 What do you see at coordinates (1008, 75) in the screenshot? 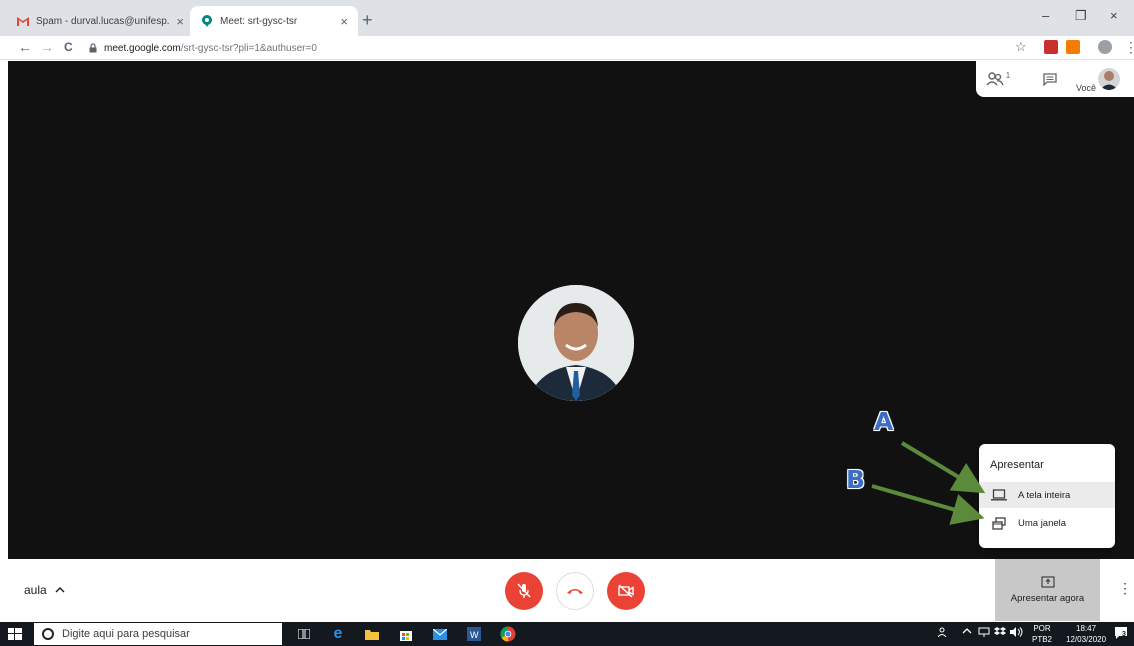
I see `participants-count: 1` at bounding box center [1008, 75].